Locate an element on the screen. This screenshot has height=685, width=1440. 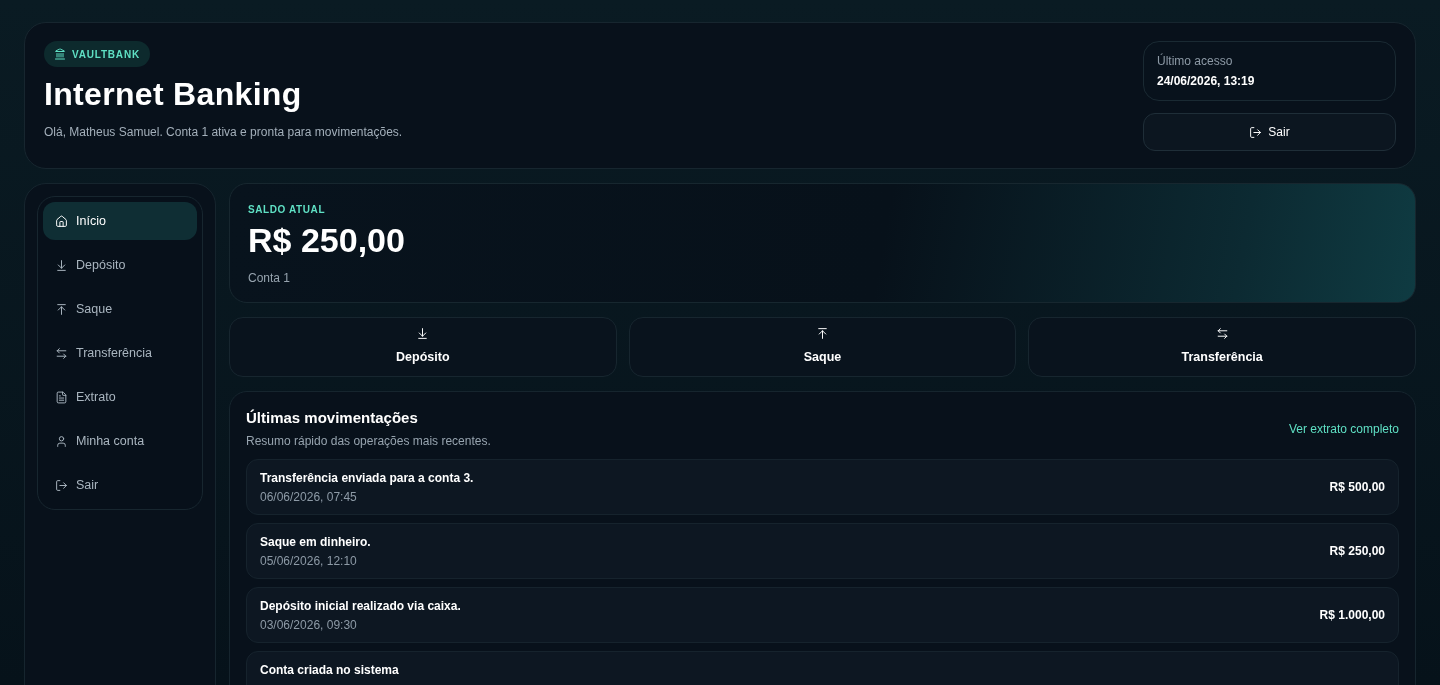
transaction-date: 05/06/2026, 12:10 is located at coordinates (309, 561).